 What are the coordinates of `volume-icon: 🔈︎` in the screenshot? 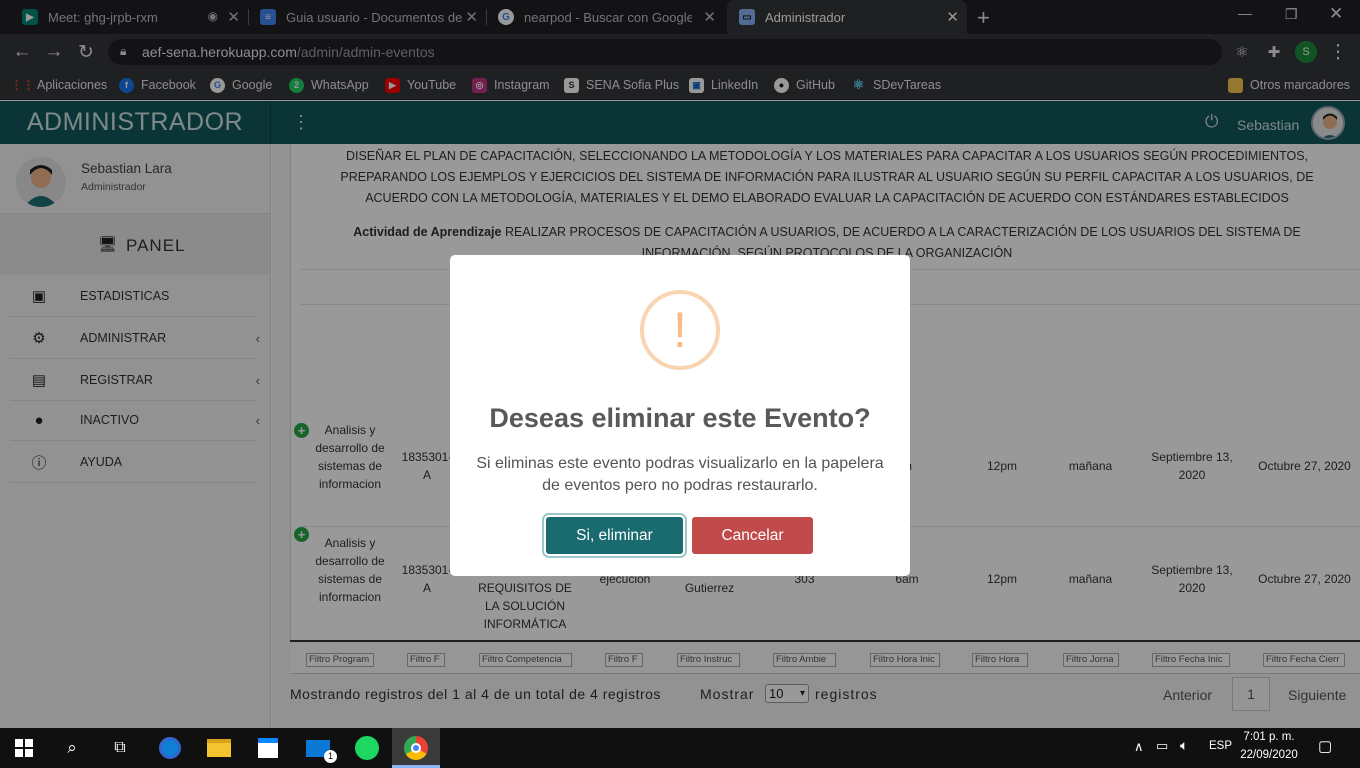 It's located at (1184, 745).